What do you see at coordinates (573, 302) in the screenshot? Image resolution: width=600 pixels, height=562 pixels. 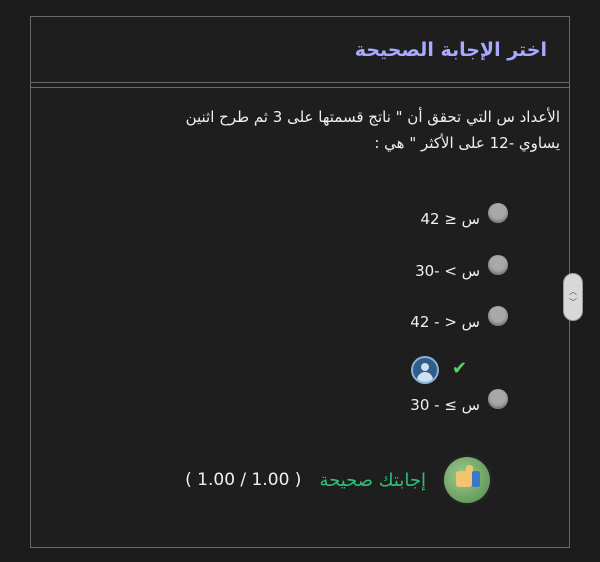 I see `chevron-down-icon: ﹀` at bounding box center [573, 302].